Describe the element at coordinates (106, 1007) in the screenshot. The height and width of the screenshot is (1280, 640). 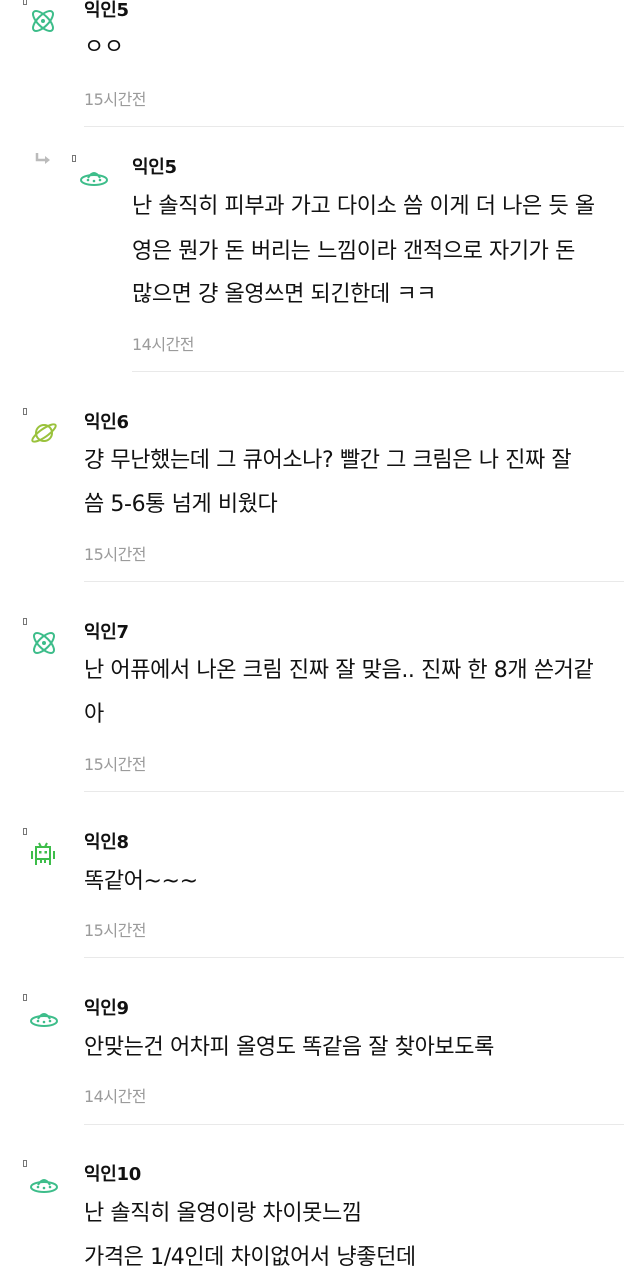
I see `comment-author: 익인9` at that location.